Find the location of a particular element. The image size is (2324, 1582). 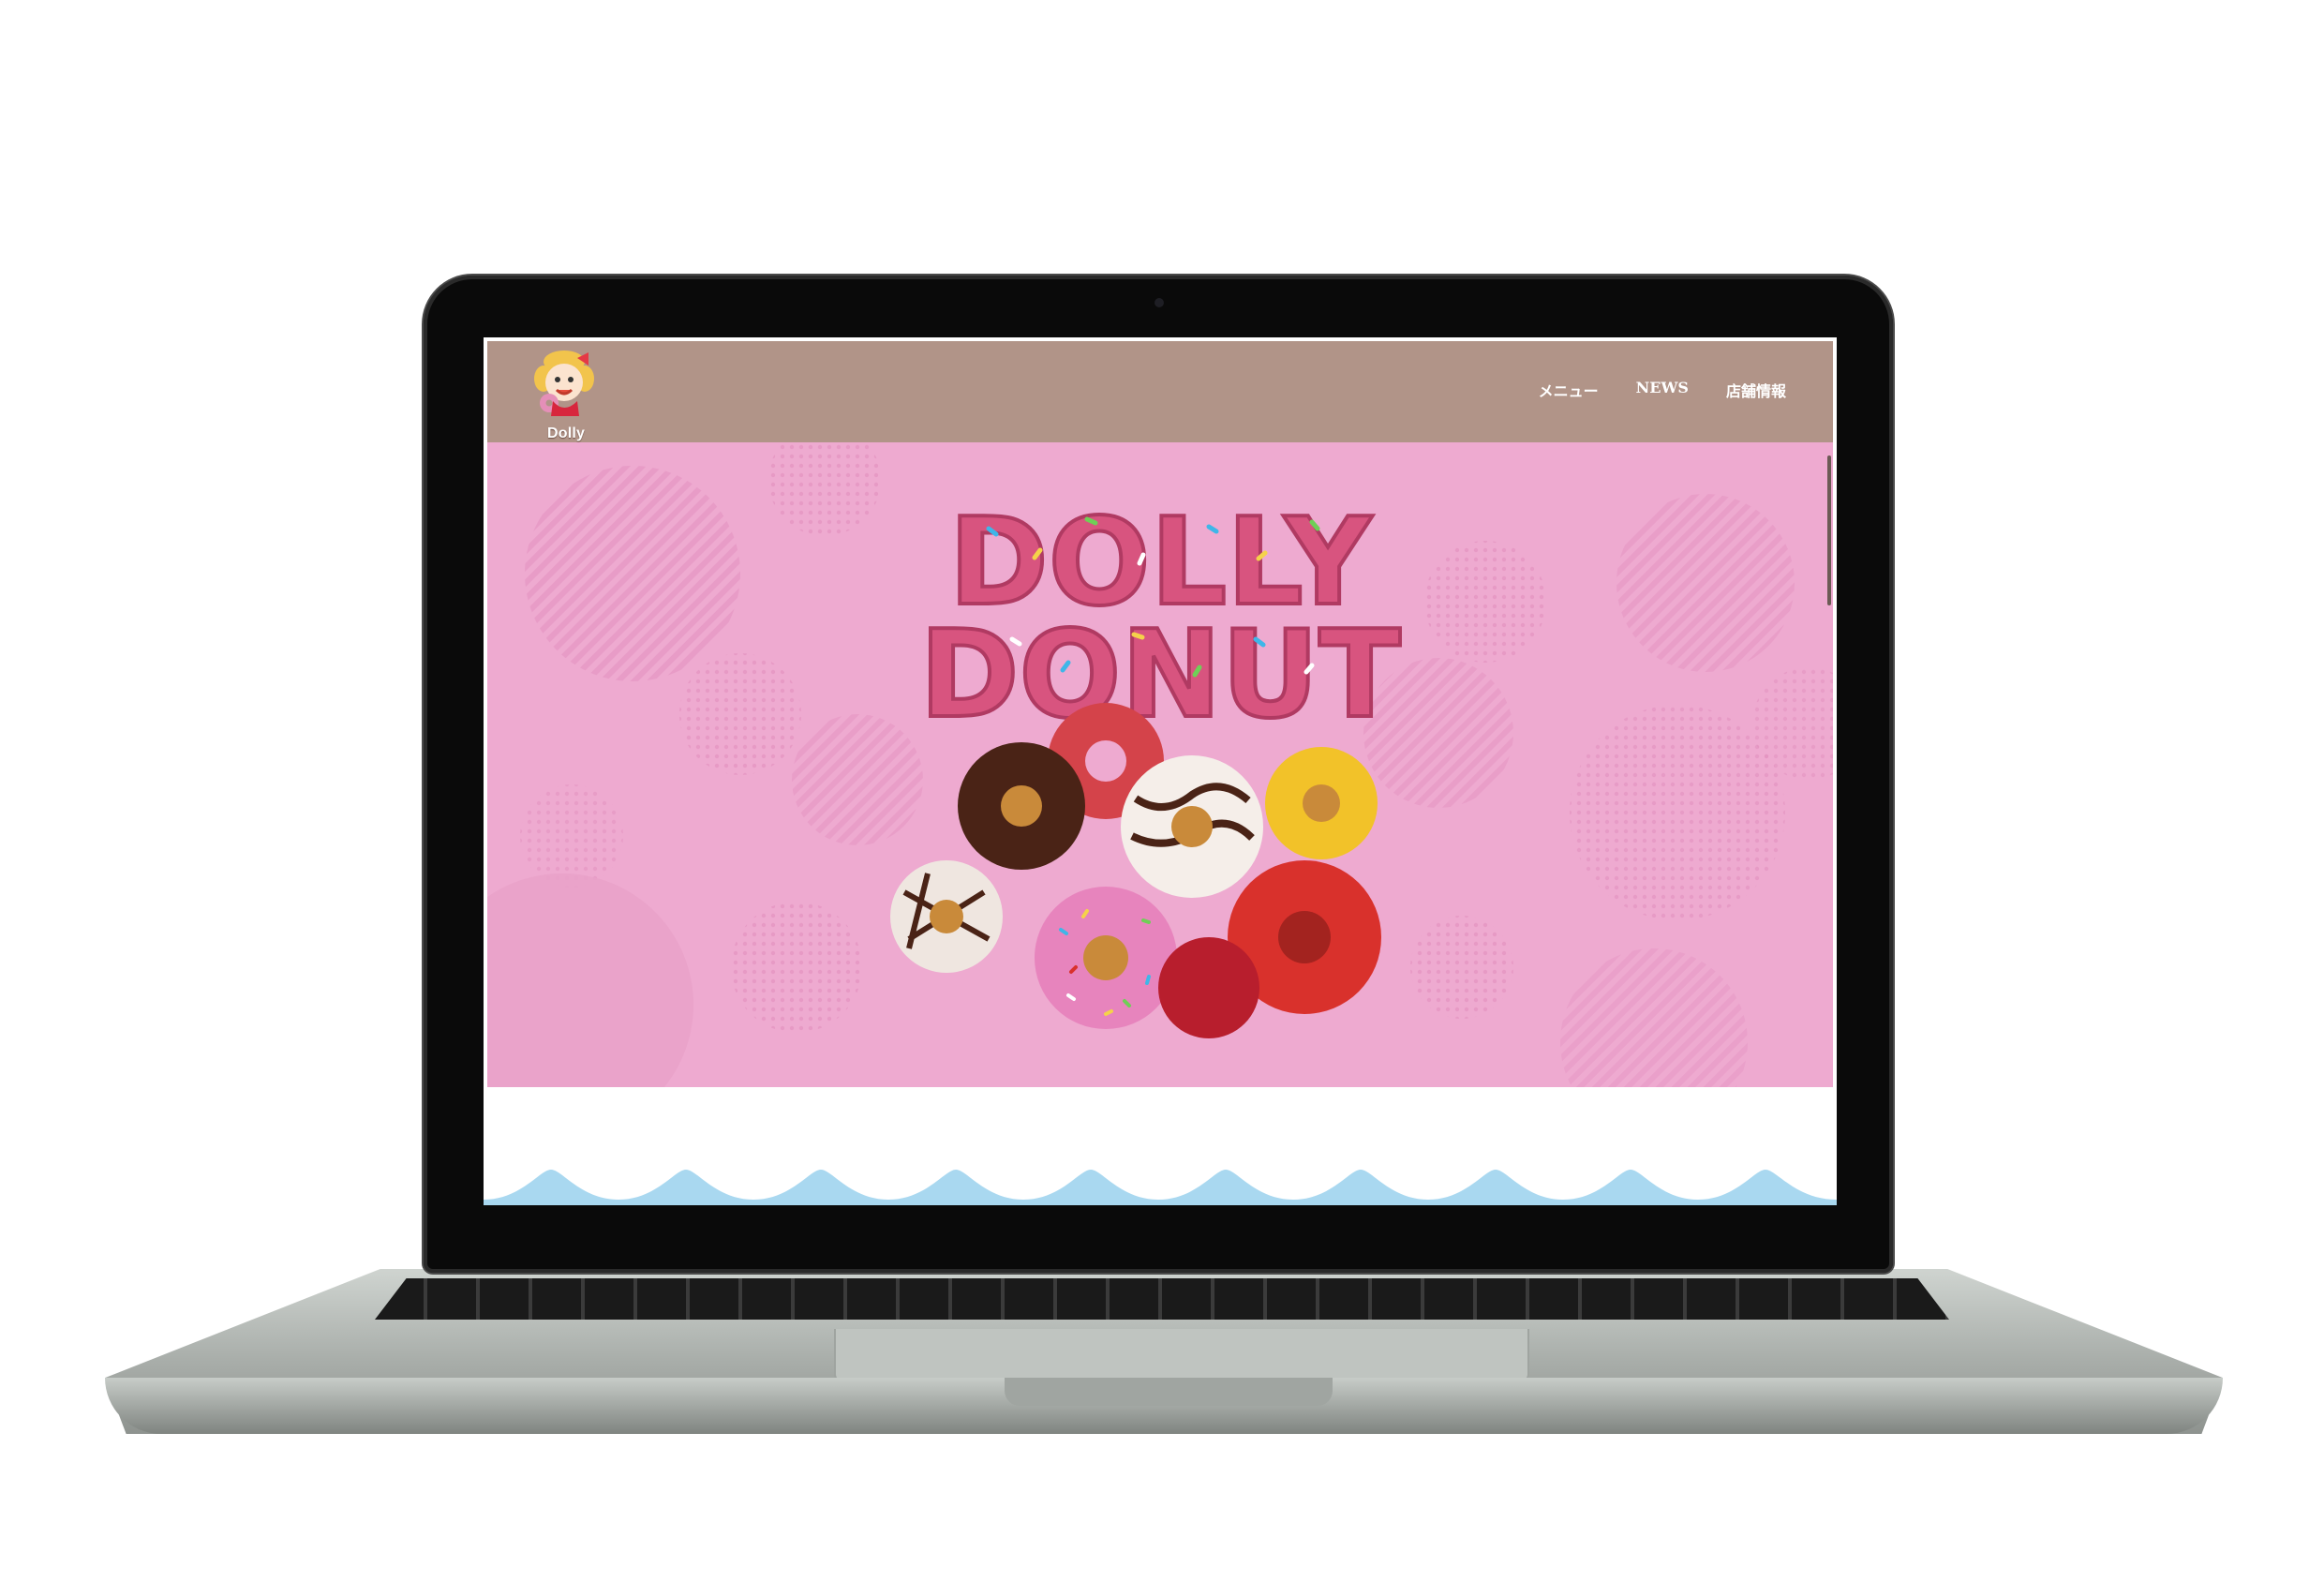

scrollbar is located at coordinates (1829, 530).